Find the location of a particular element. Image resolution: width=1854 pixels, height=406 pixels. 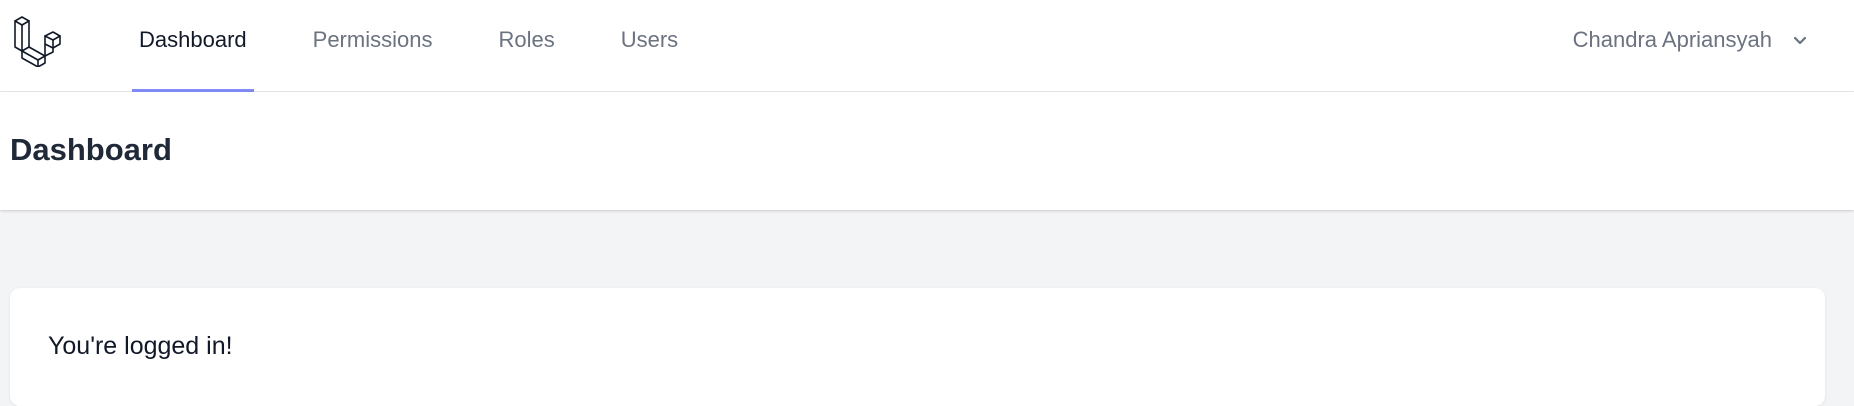

nav-link-permissions: Permissions is located at coordinates (373, 46).